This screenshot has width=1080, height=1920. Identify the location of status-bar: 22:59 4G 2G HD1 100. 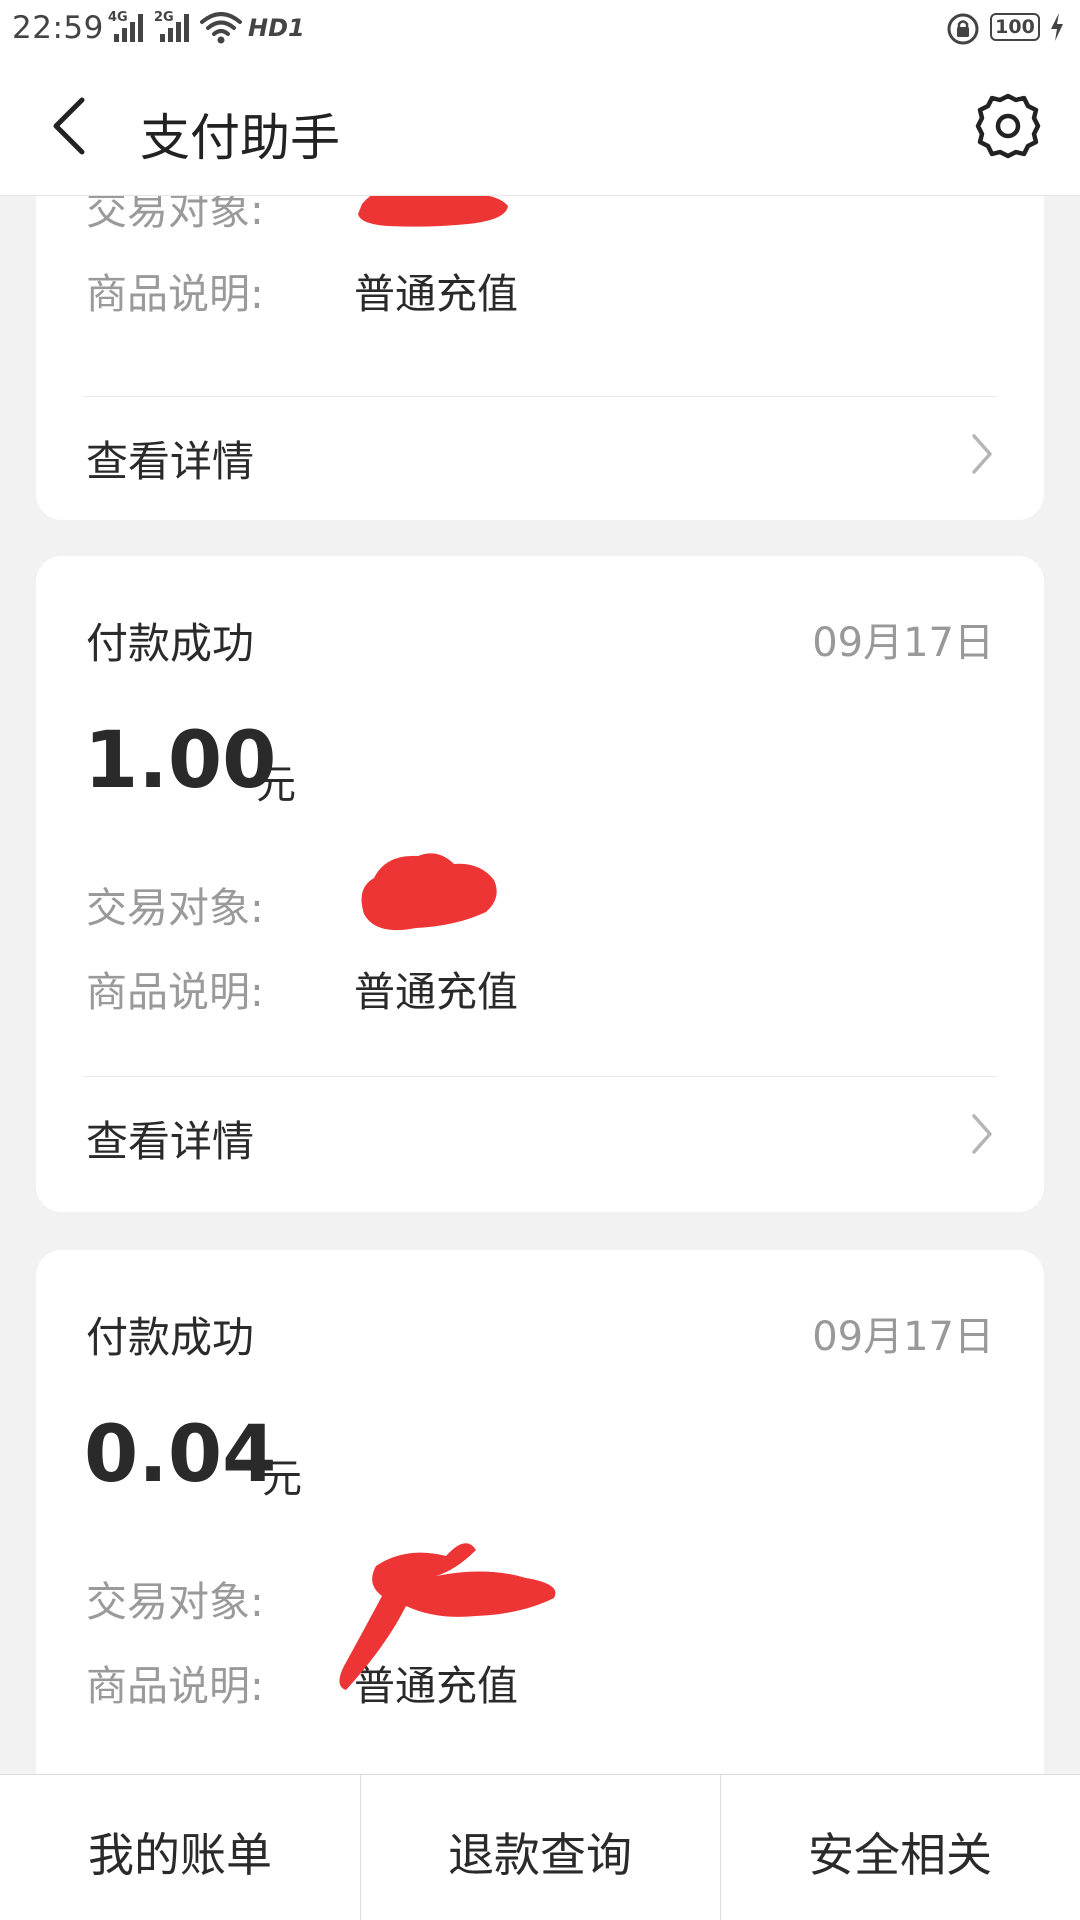
(540, 30).